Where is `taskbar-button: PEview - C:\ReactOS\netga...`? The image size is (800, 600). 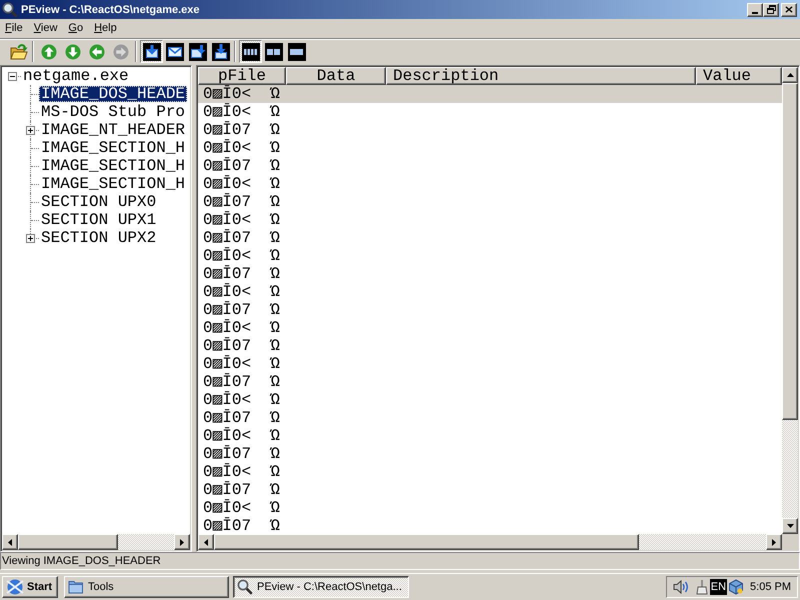
taskbar-button: PEview - C:\ReactOS\netga... is located at coordinates (321, 587).